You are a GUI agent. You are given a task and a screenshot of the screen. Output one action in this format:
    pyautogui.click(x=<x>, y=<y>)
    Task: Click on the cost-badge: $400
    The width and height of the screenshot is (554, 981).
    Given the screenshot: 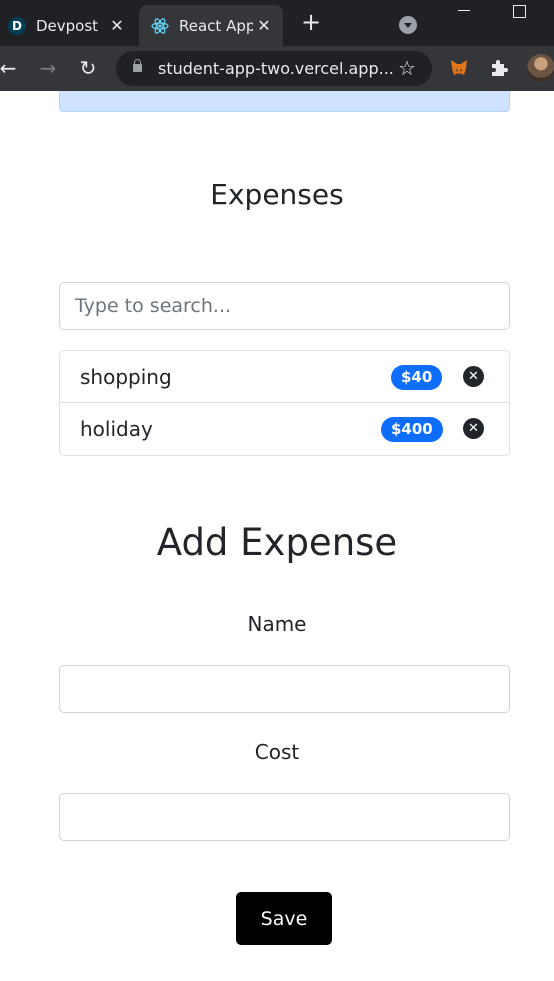 What is the action you would take?
    pyautogui.click(x=412, y=429)
    